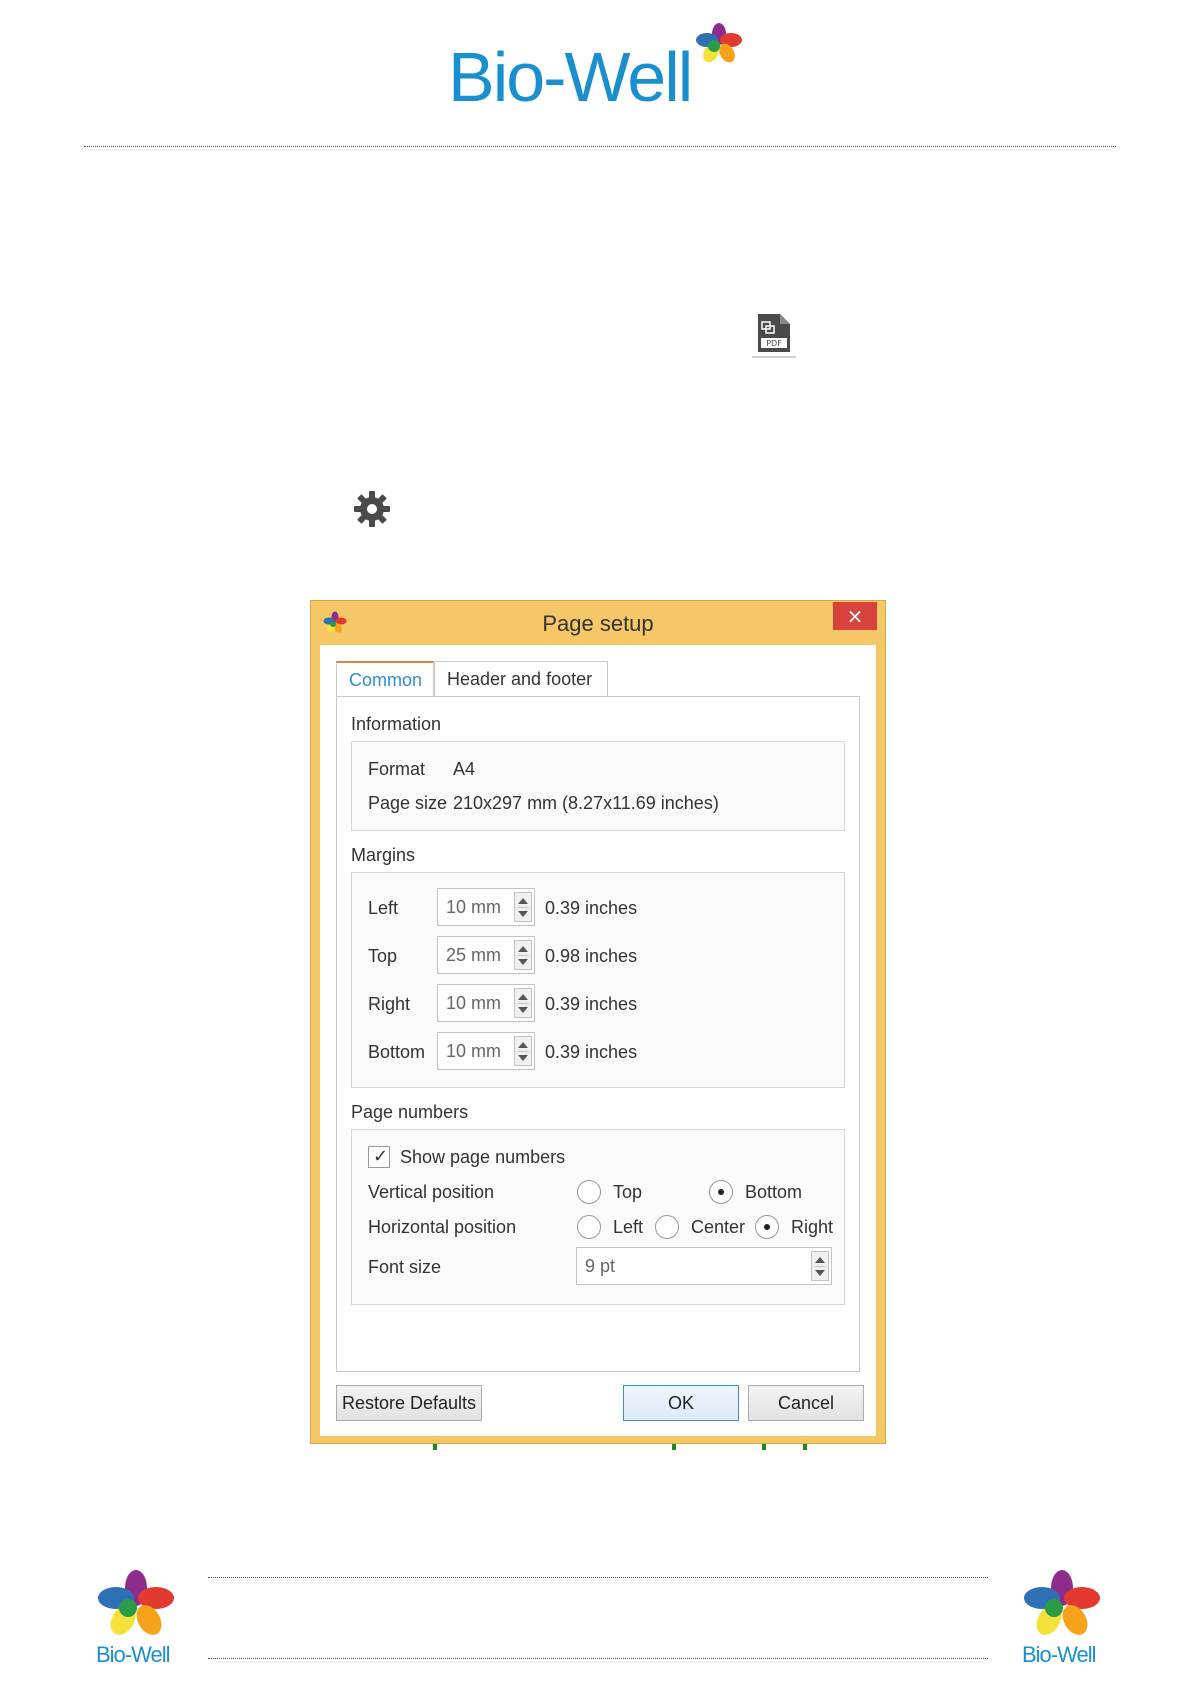 The width and height of the screenshot is (1191, 1684). Describe the element at coordinates (774, 336) in the screenshot. I see `pdf-export-icon: PDF` at that location.